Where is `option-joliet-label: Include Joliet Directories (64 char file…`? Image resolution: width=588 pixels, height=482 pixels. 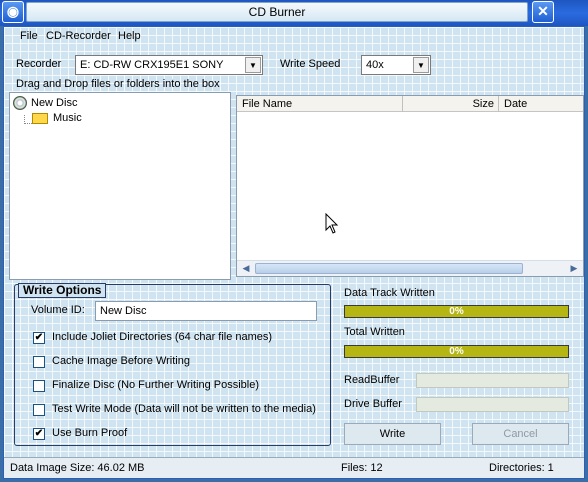 option-joliet-label: Include Joliet Directories (64 char file… is located at coordinates (162, 337).